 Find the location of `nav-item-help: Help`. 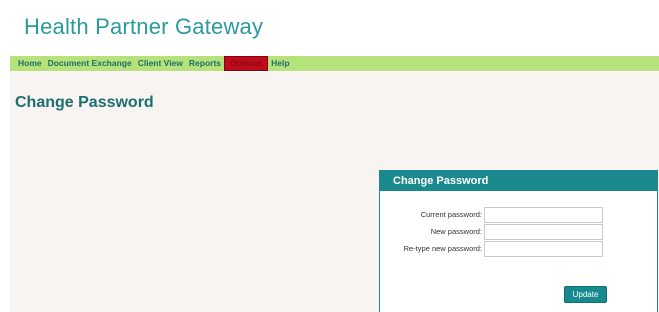

nav-item-help: Help is located at coordinates (280, 63).